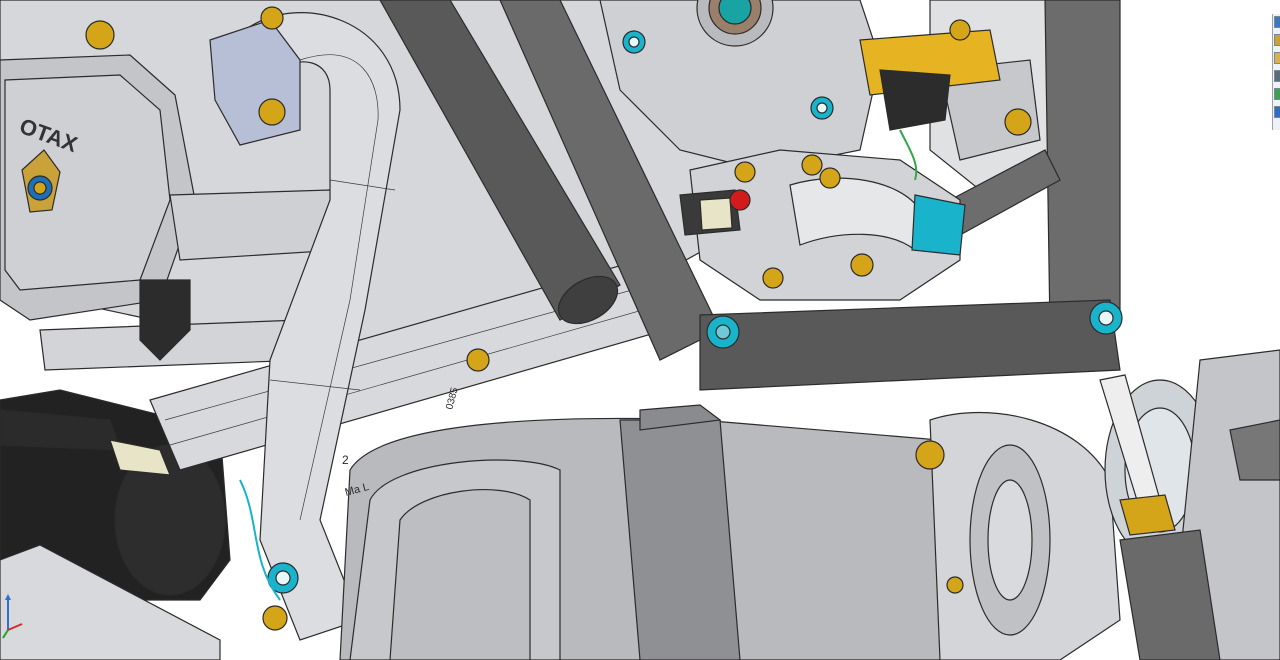  Describe the element at coordinates (740, 200) in the screenshot. I see `red-marker-icon` at that location.